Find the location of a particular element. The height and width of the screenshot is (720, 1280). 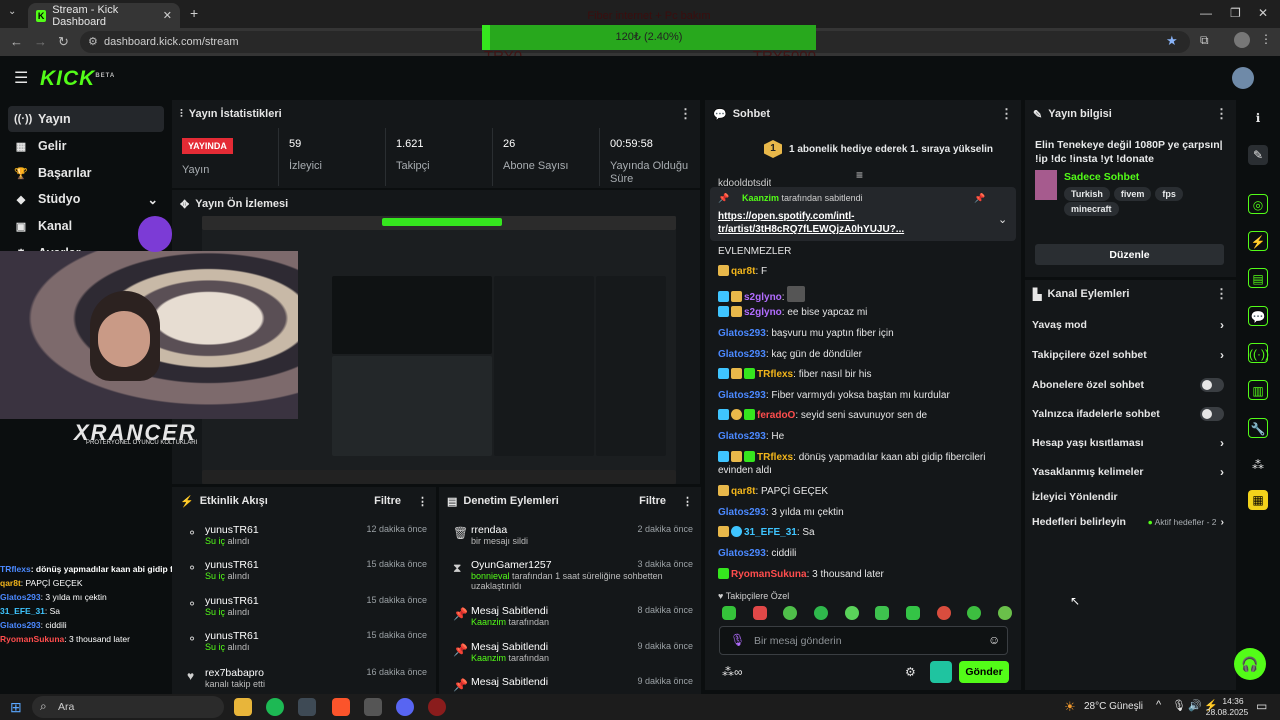

forward-icon: → is located at coordinates (40, 41).